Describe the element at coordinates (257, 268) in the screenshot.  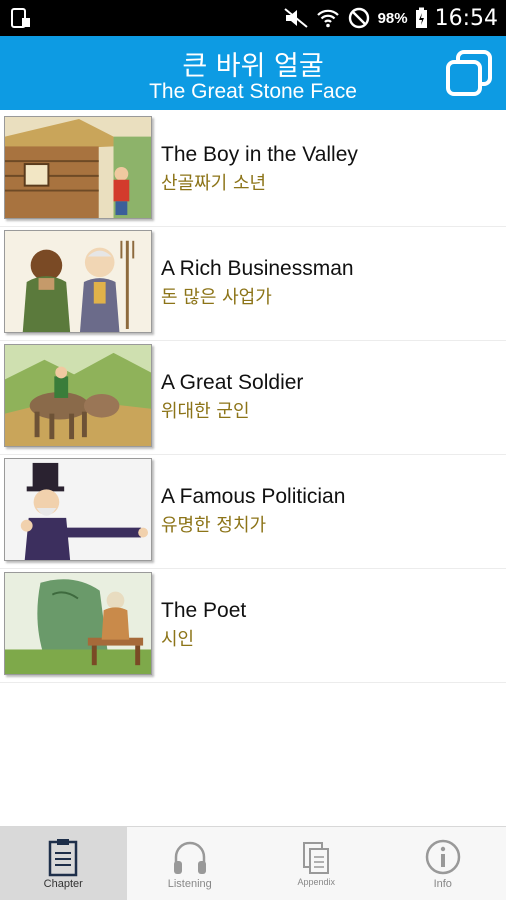
I see `chapter-title-english: A Rich Businessman` at that location.